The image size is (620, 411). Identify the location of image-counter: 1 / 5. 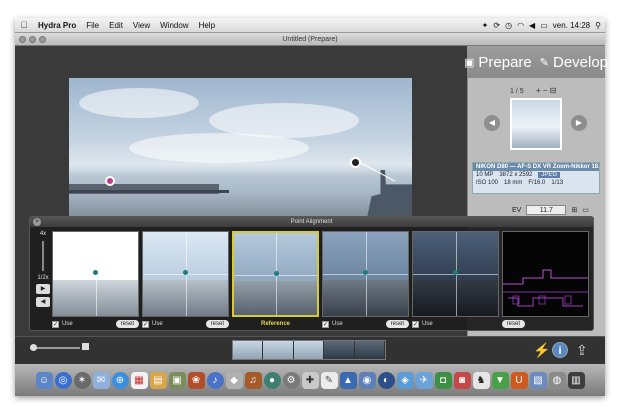
(517, 91).